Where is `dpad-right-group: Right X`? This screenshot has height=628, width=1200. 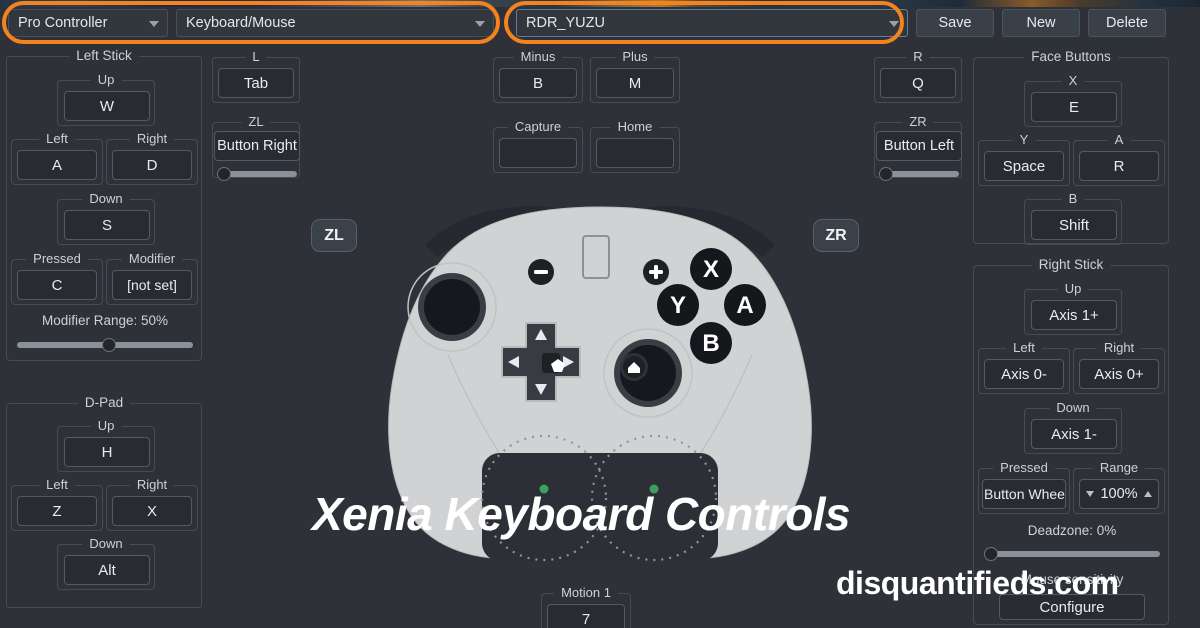 dpad-right-group: Right X is located at coordinates (152, 504).